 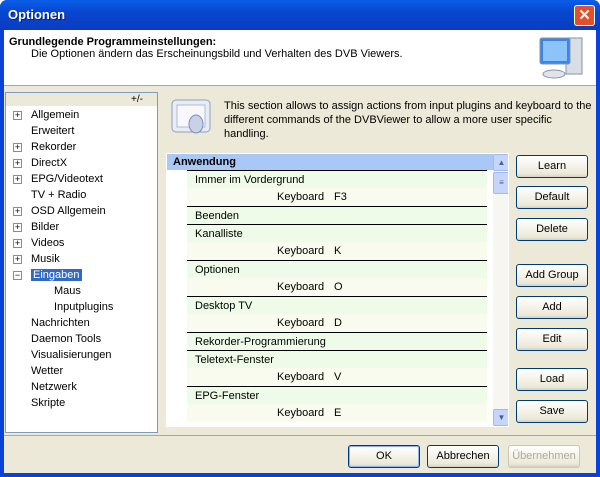 What do you see at coordinates (552, 229) in the screenshot?
I see `delete-button: Delete` at bounding box center [552, 229].